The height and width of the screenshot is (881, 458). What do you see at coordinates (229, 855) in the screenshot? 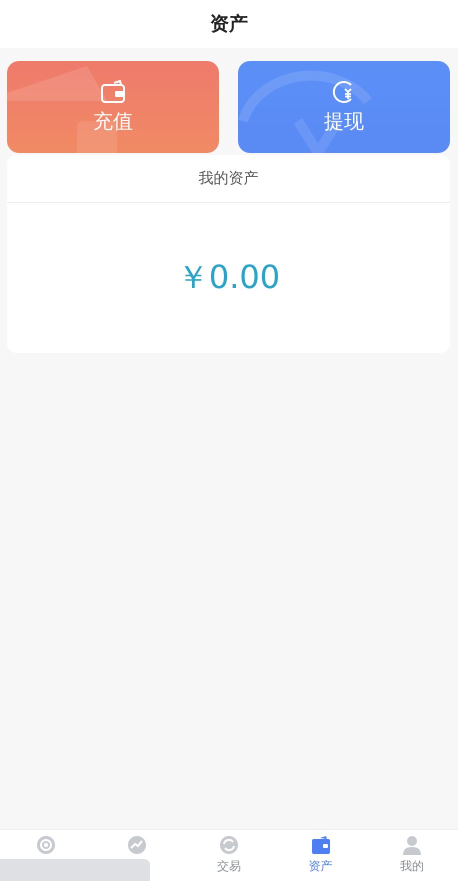
I see `tab-item: 交易` at bounding box center [229, 855].